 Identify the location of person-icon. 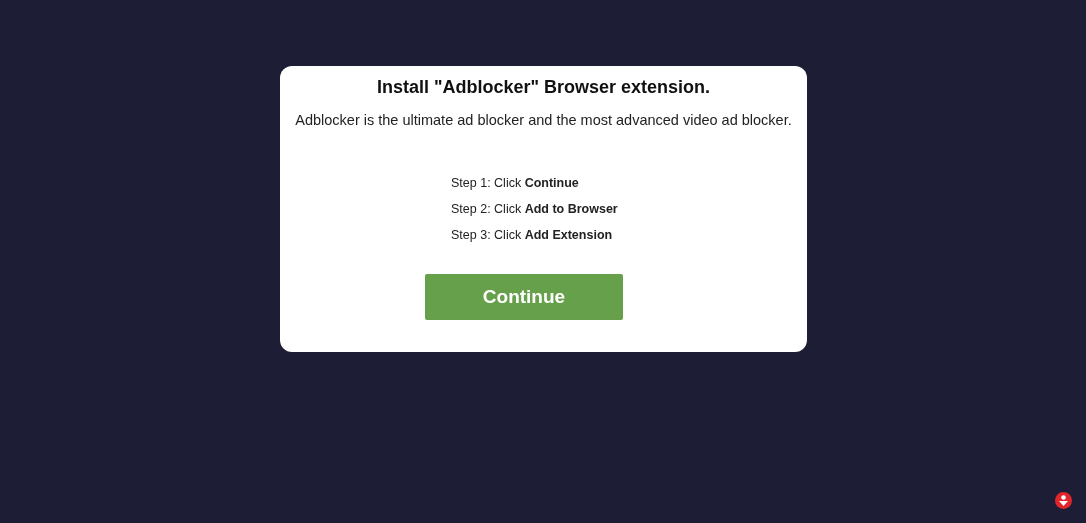
(1063, 500).